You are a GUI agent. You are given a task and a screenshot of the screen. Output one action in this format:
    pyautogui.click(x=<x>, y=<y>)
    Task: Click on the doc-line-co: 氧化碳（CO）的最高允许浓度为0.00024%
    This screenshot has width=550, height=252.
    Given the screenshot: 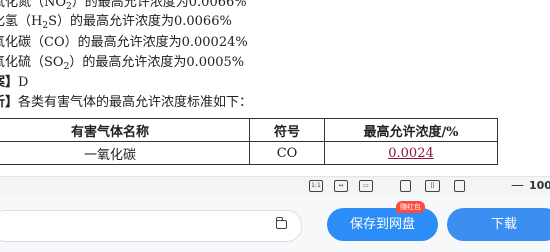 What is the action you would take?
    pyautogui.click(x=124, y=42)
    